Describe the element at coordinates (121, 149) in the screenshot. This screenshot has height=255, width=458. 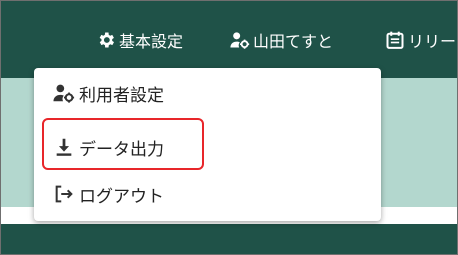
I see `menu-item-label: データ出力` at that location.